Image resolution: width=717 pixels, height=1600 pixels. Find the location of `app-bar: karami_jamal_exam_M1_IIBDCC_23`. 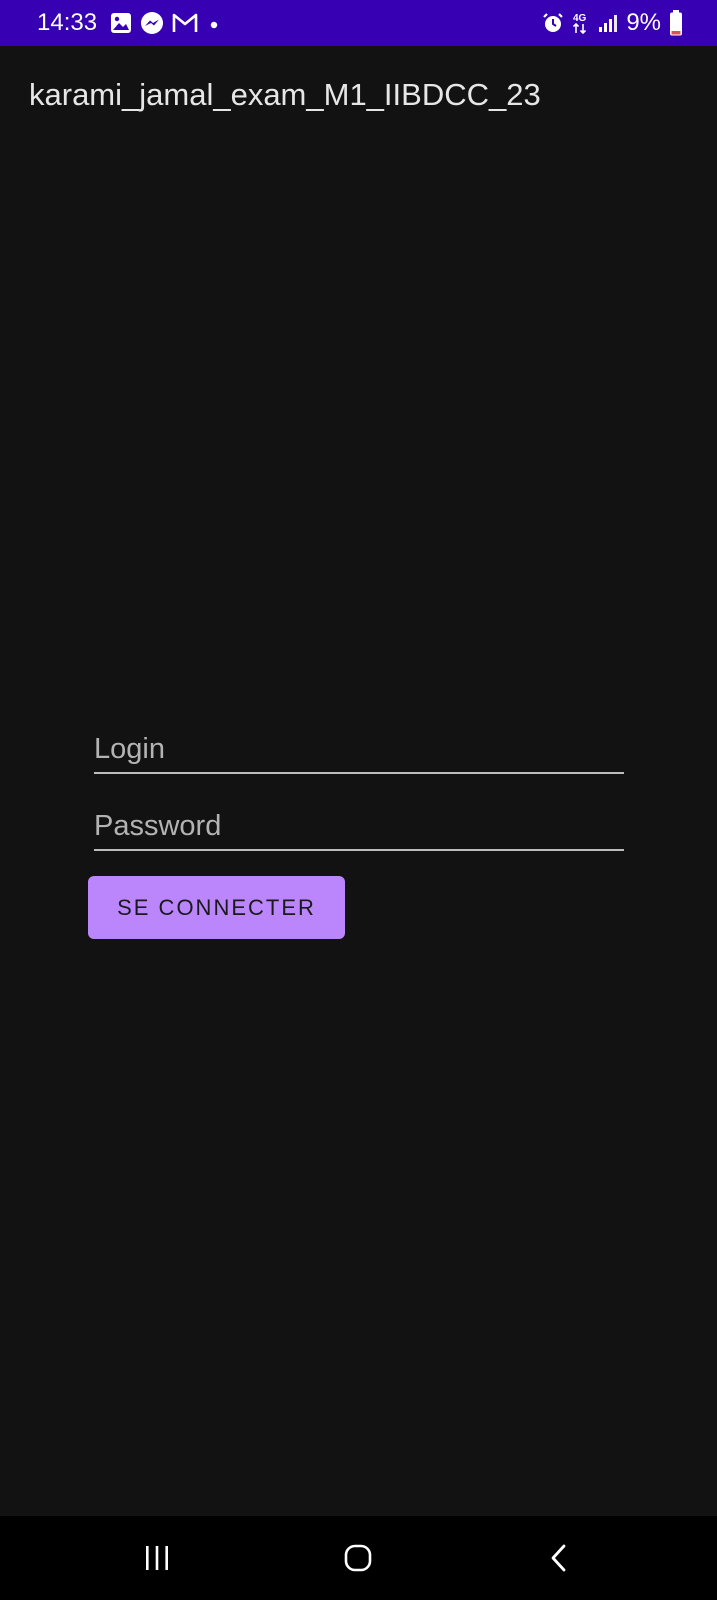

app-bar: karami_jamal_exam_M1_IIBDCC_23 is located at coordinates (358, 94).